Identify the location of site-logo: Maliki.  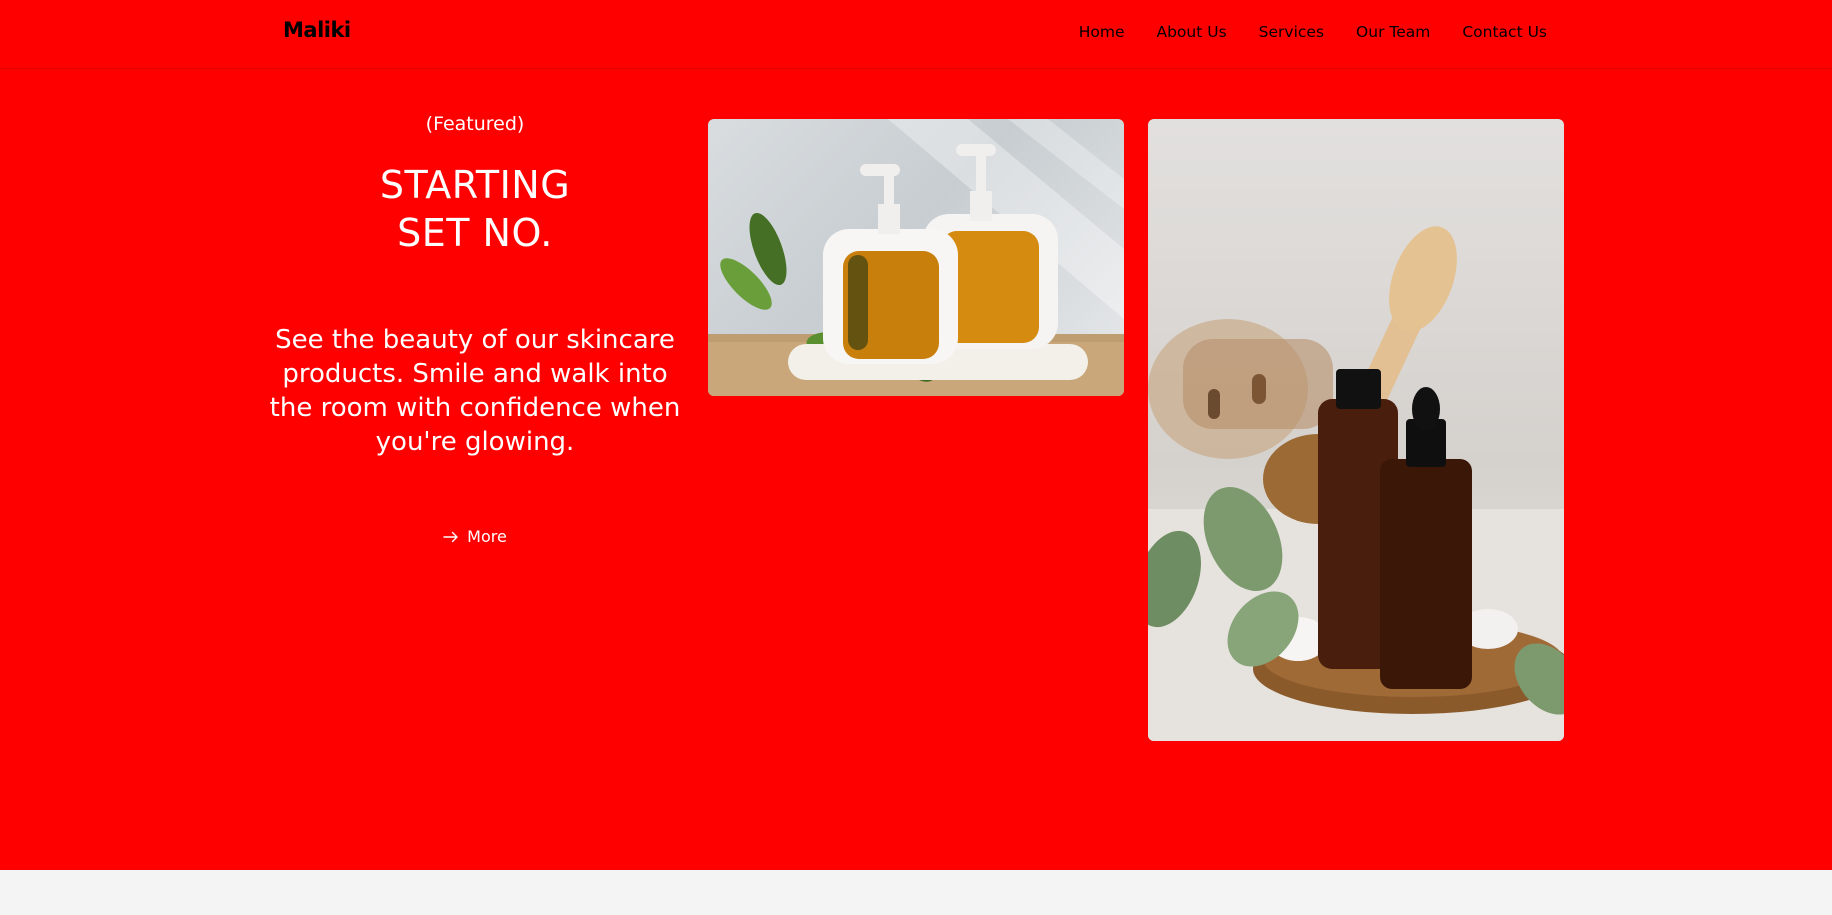
(317, 30).